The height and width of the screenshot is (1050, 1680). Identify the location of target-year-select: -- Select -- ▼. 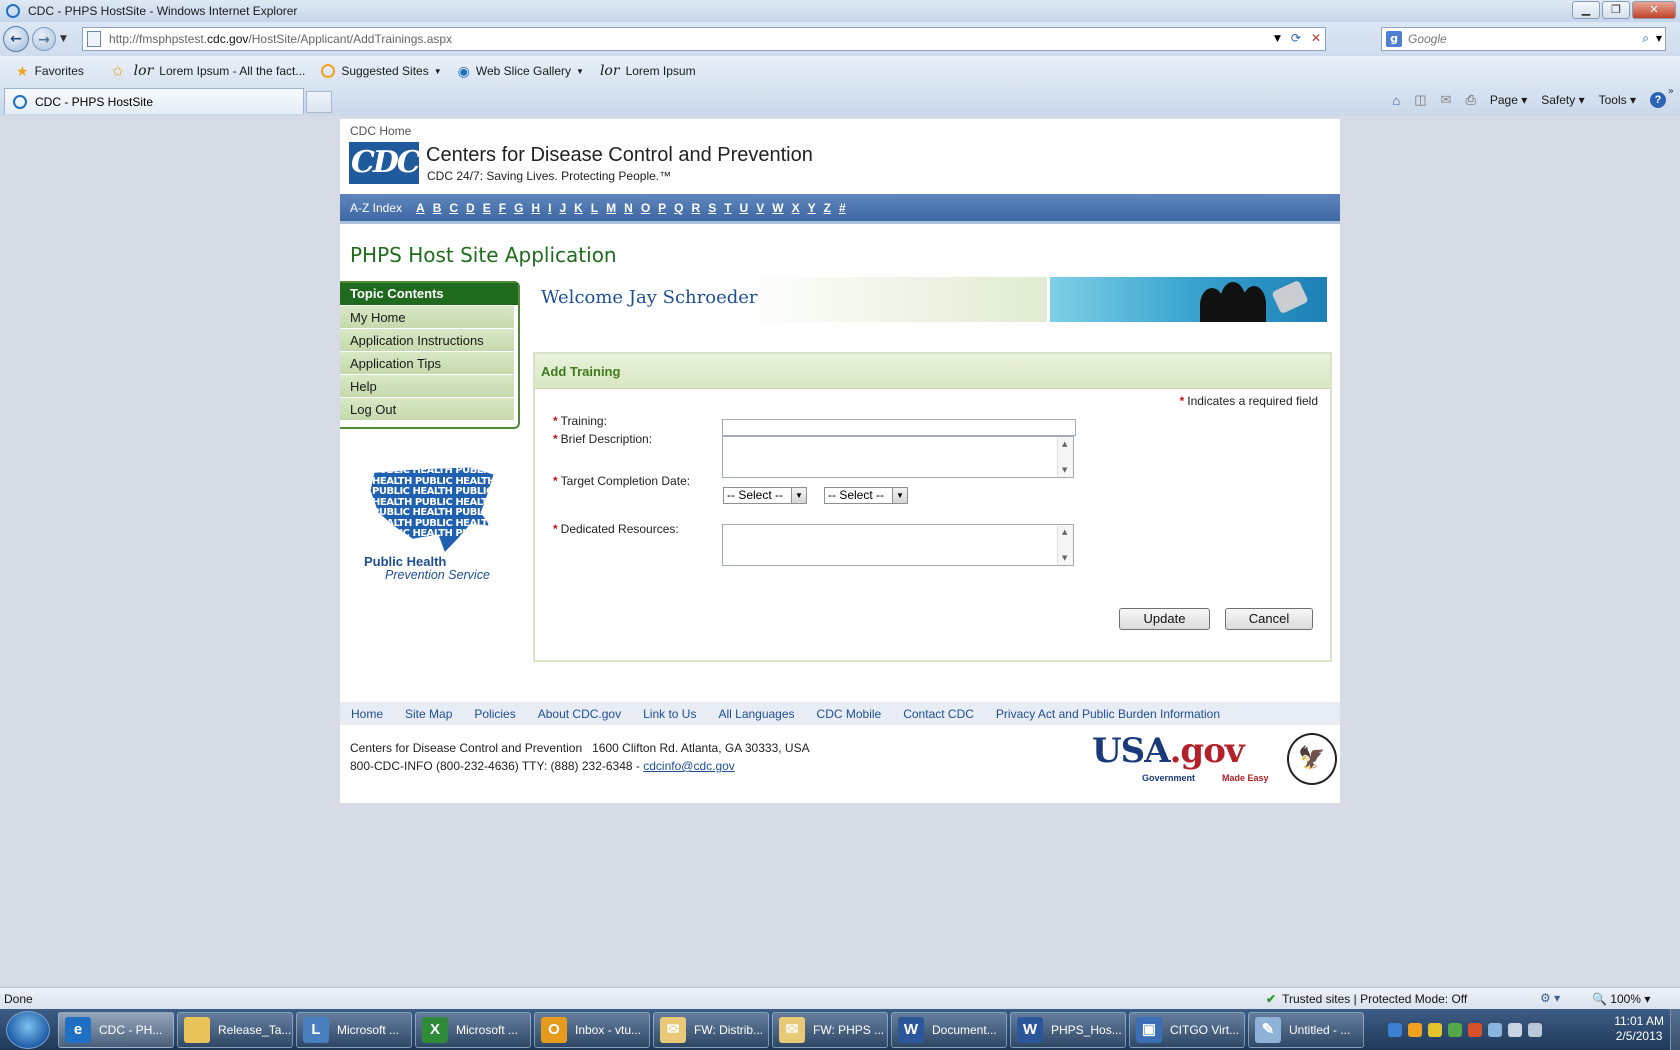
(866, 495).